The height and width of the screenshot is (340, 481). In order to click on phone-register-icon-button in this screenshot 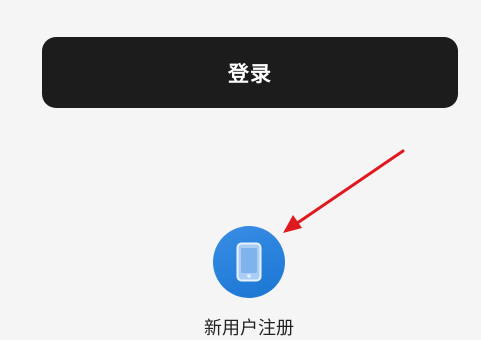, I will do `click(249, 262)`.